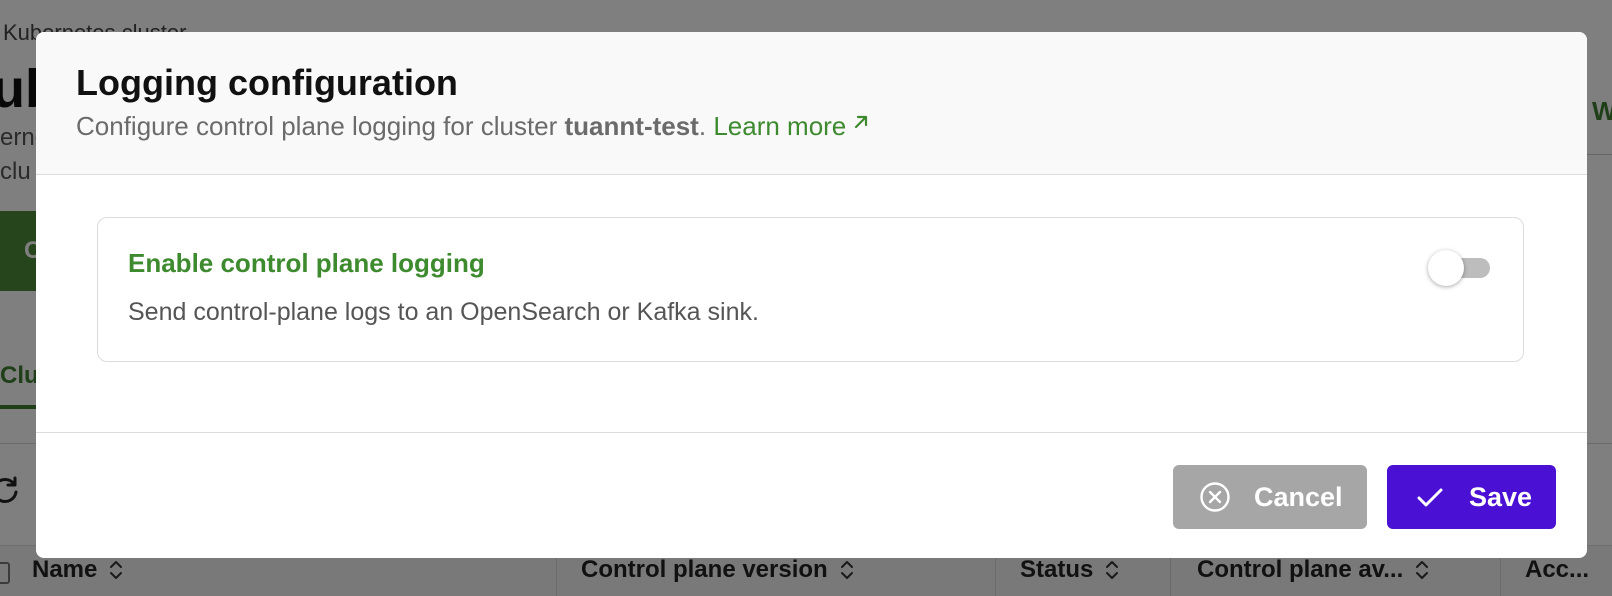 This screenshot has height=596, width=1612. Describe the element at coordinates (1298, 497) in the screenshot. I see `cancel-label: Cancel` at that location.